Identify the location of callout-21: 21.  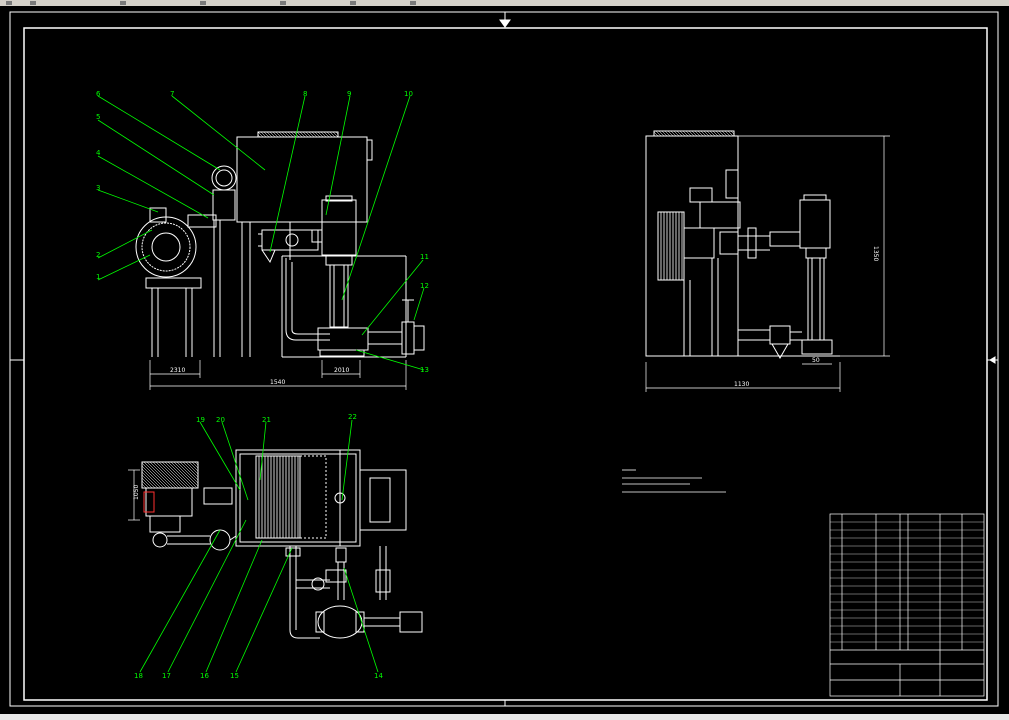
(266, 420).